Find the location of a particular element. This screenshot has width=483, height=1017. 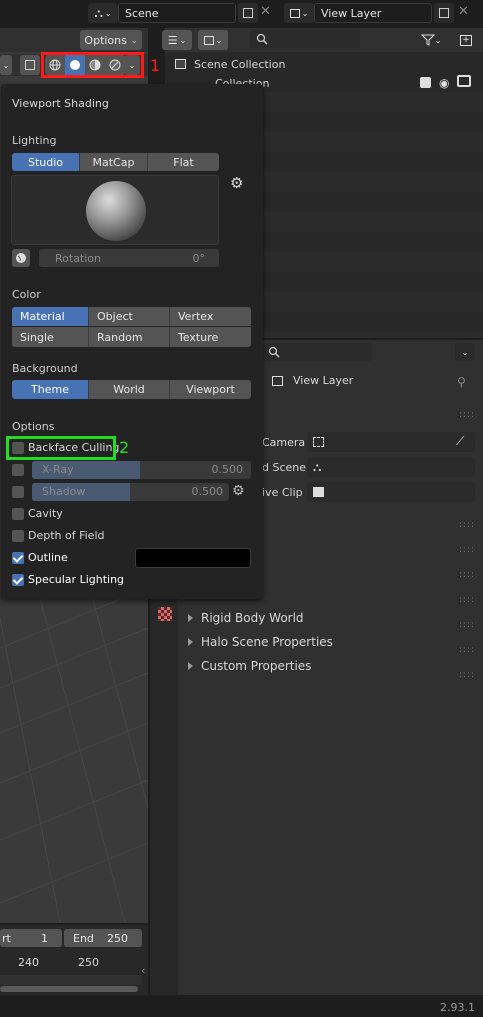

display-mode-button: ☰ ⌄ is located at coordinates (177, 40).